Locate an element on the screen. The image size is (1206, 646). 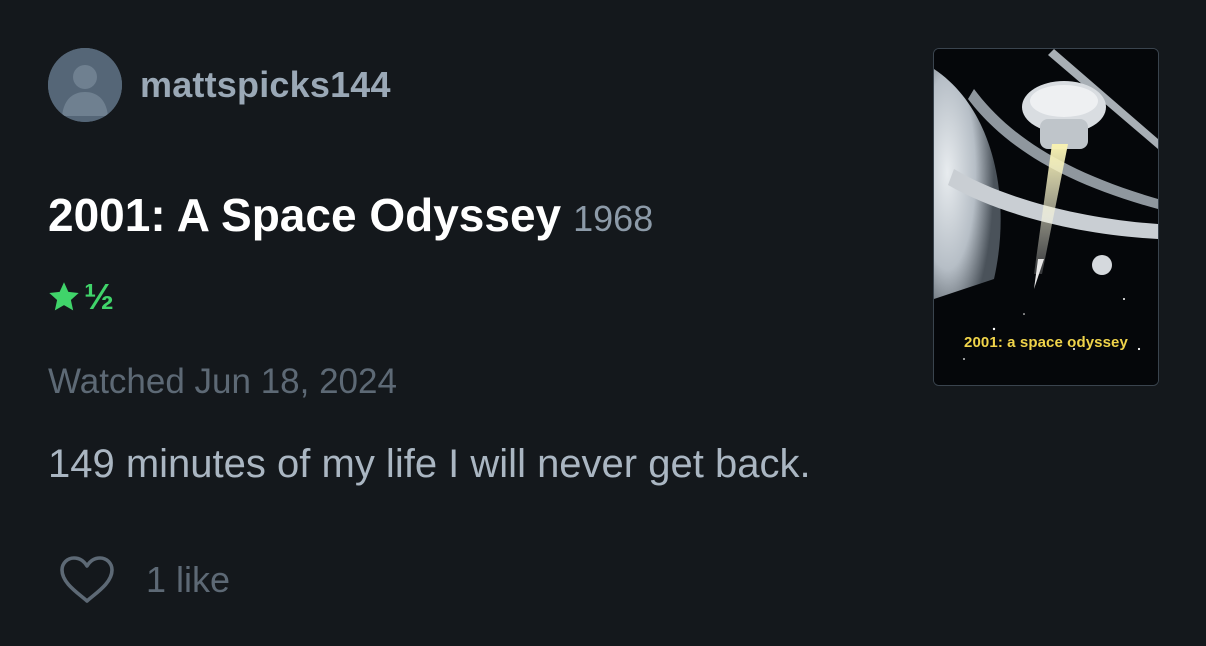
person-silhouette-icon is located at coordinates (85, 85).